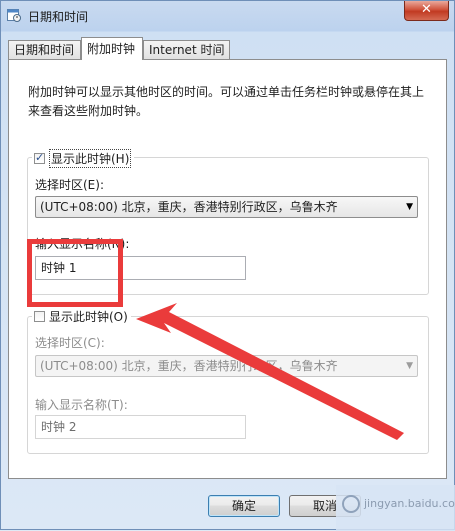 The height and width of the screenshot is (531, 455). I want to click on tab-date-time: 日期和时间, so click(44, 49).